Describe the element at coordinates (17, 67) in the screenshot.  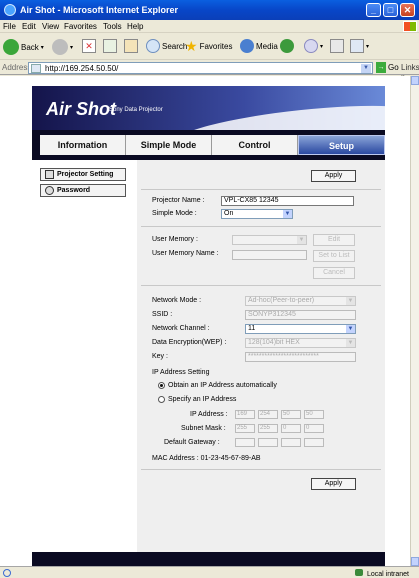
I see `address-label: Address` at that location.